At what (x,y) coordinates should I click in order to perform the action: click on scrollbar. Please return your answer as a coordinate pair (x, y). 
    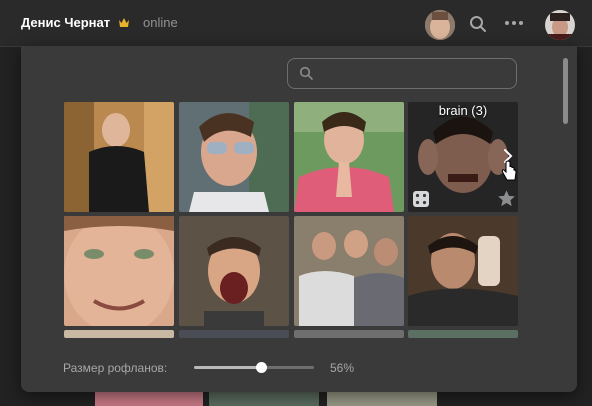
    Looking at the image, I should click on (565, 91).